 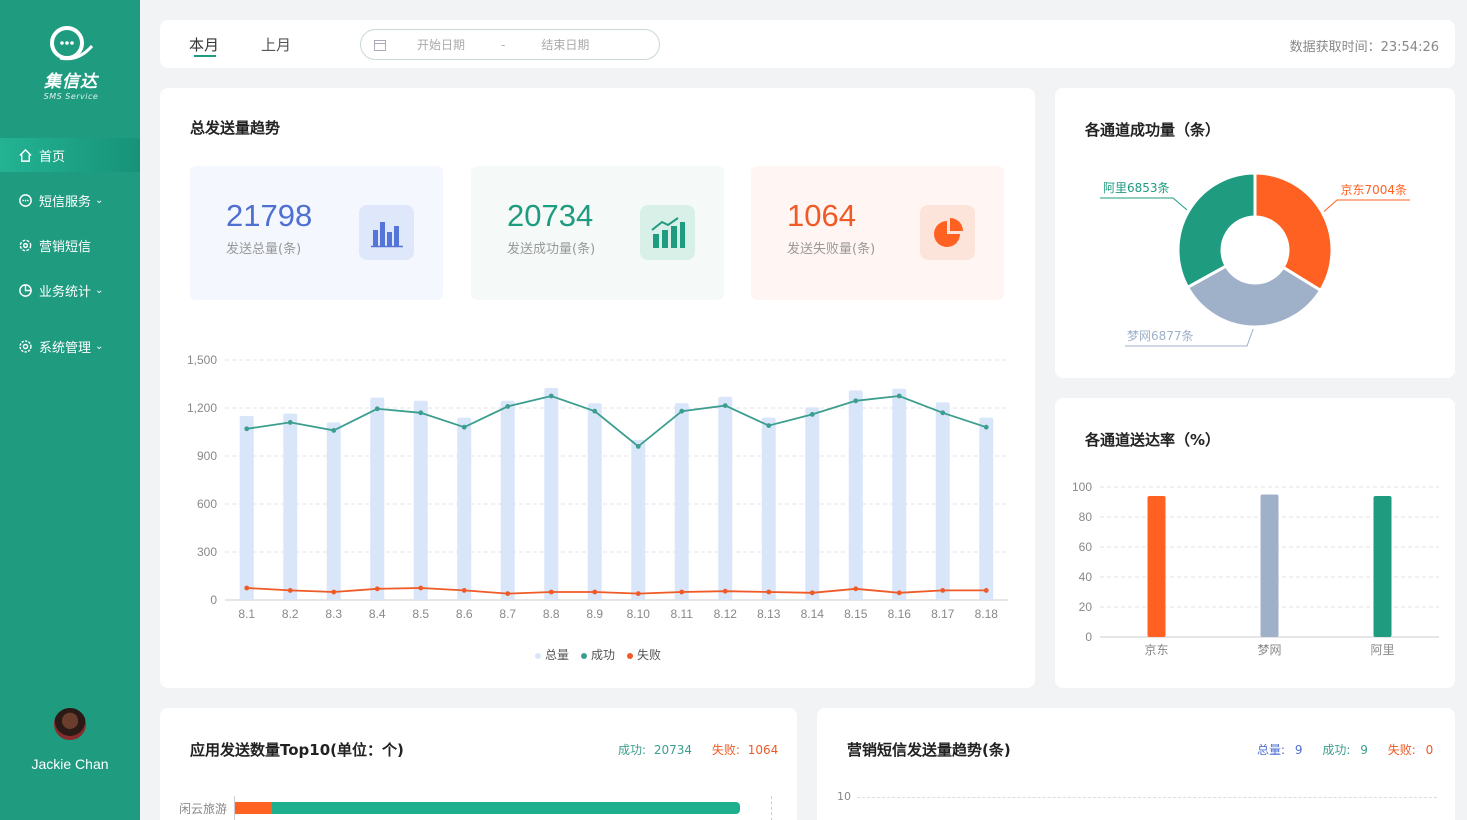 I want to click on marketing-trend-card: 营销短信发送量趋势(条) 总量: 9 成功: 9 失败: 0 10, so click(x=1136, y=764).